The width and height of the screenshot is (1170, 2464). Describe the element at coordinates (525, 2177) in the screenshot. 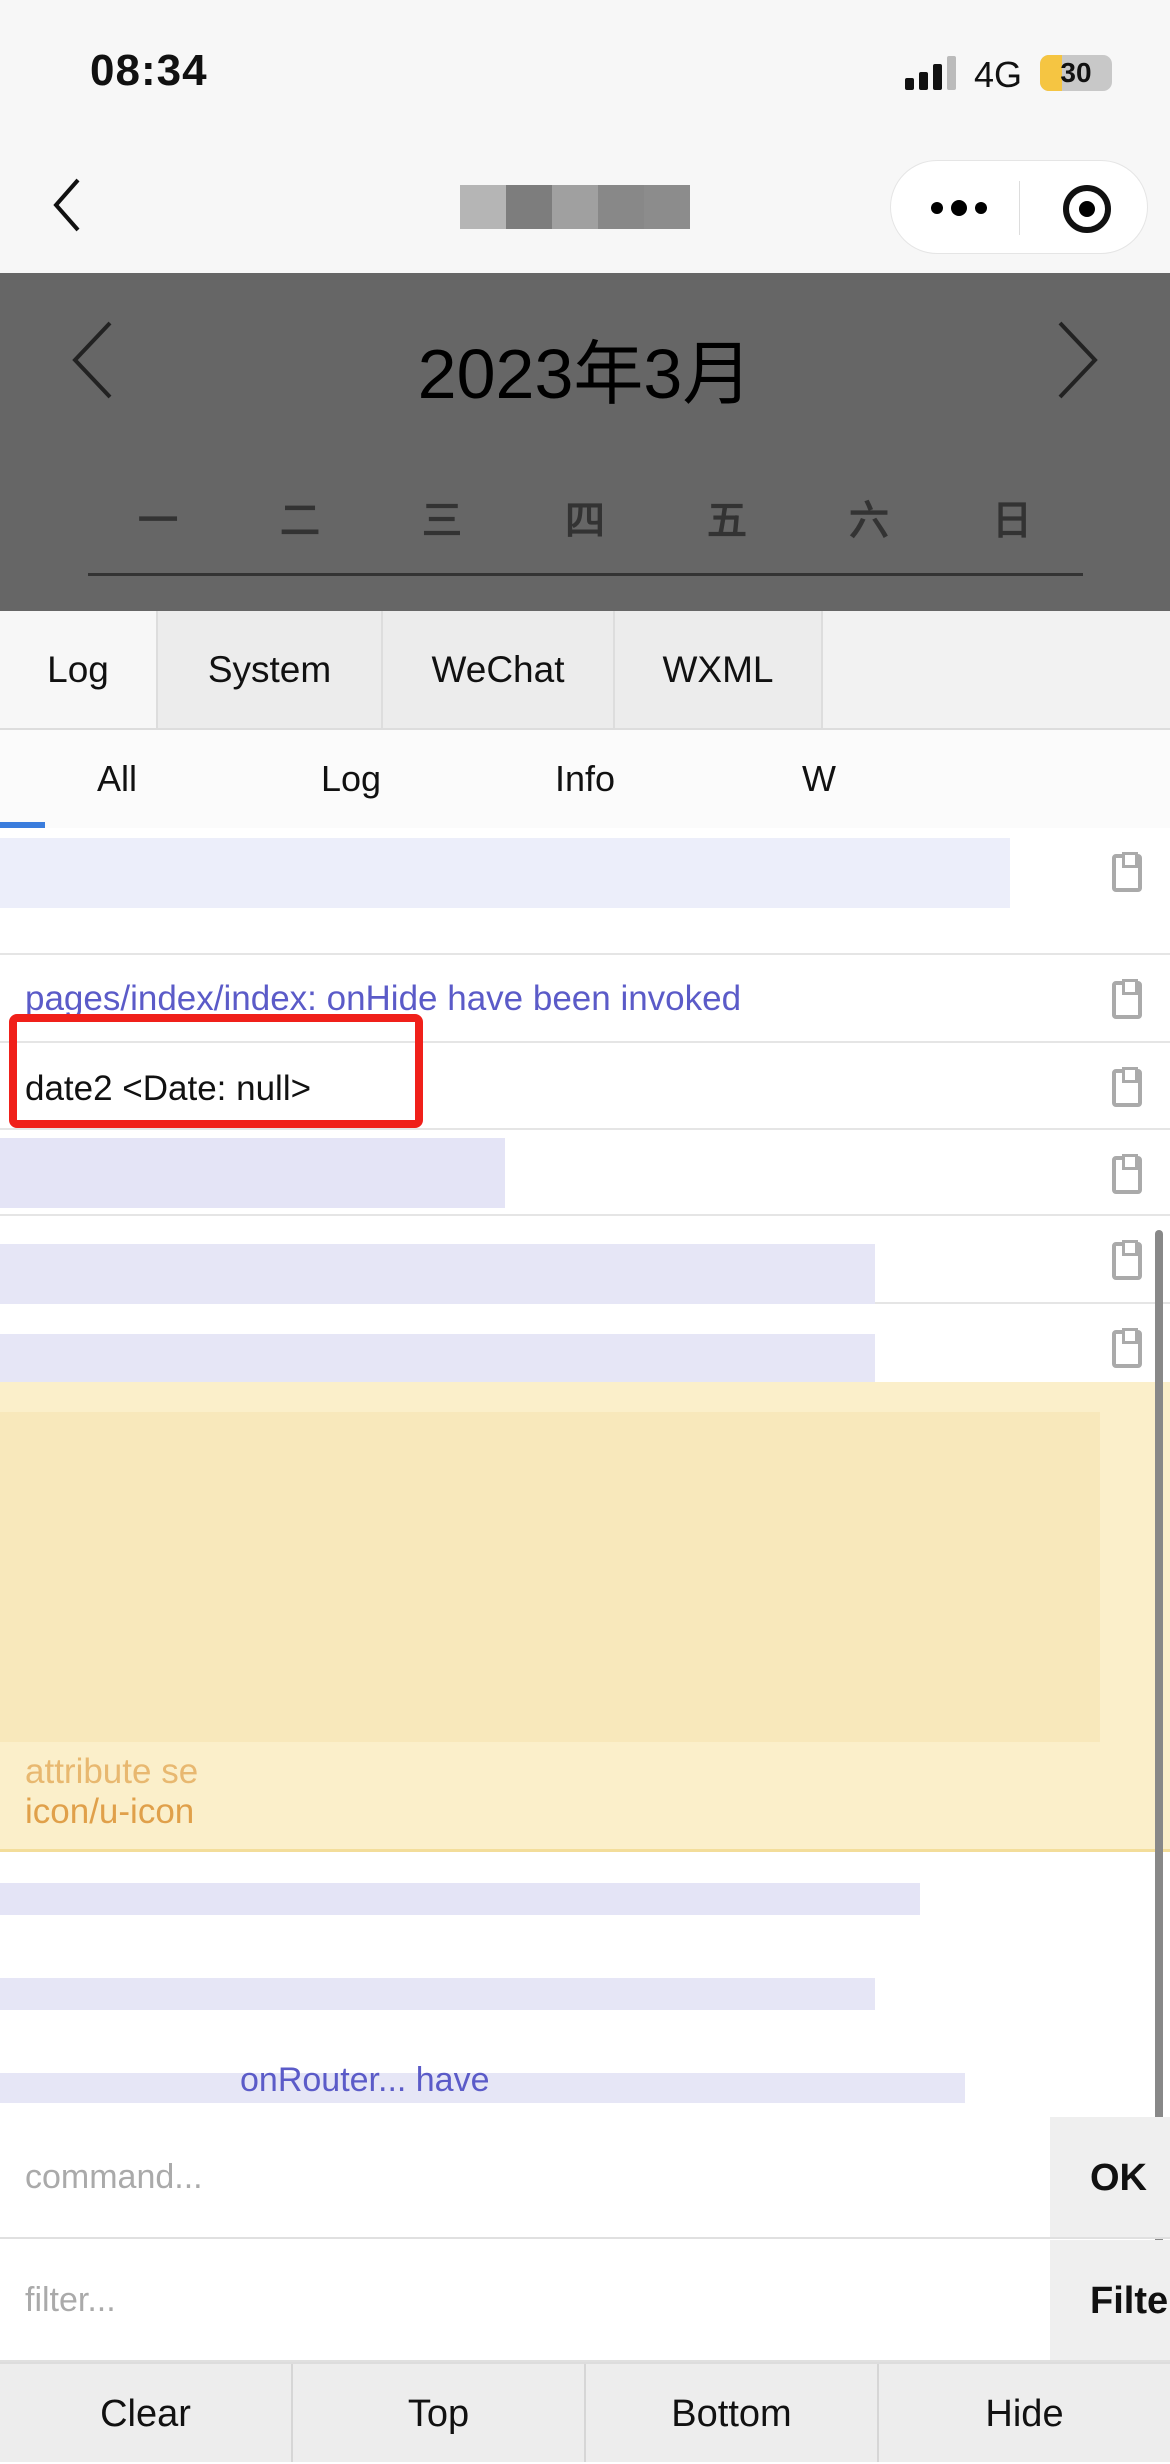

I see `command-input` at that location.